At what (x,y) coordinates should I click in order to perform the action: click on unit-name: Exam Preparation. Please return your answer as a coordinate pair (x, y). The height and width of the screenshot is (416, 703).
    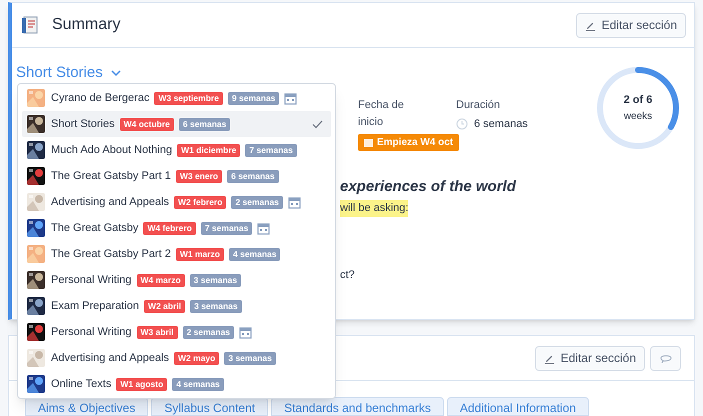
    Looking at the image, I should click on (95, 306).